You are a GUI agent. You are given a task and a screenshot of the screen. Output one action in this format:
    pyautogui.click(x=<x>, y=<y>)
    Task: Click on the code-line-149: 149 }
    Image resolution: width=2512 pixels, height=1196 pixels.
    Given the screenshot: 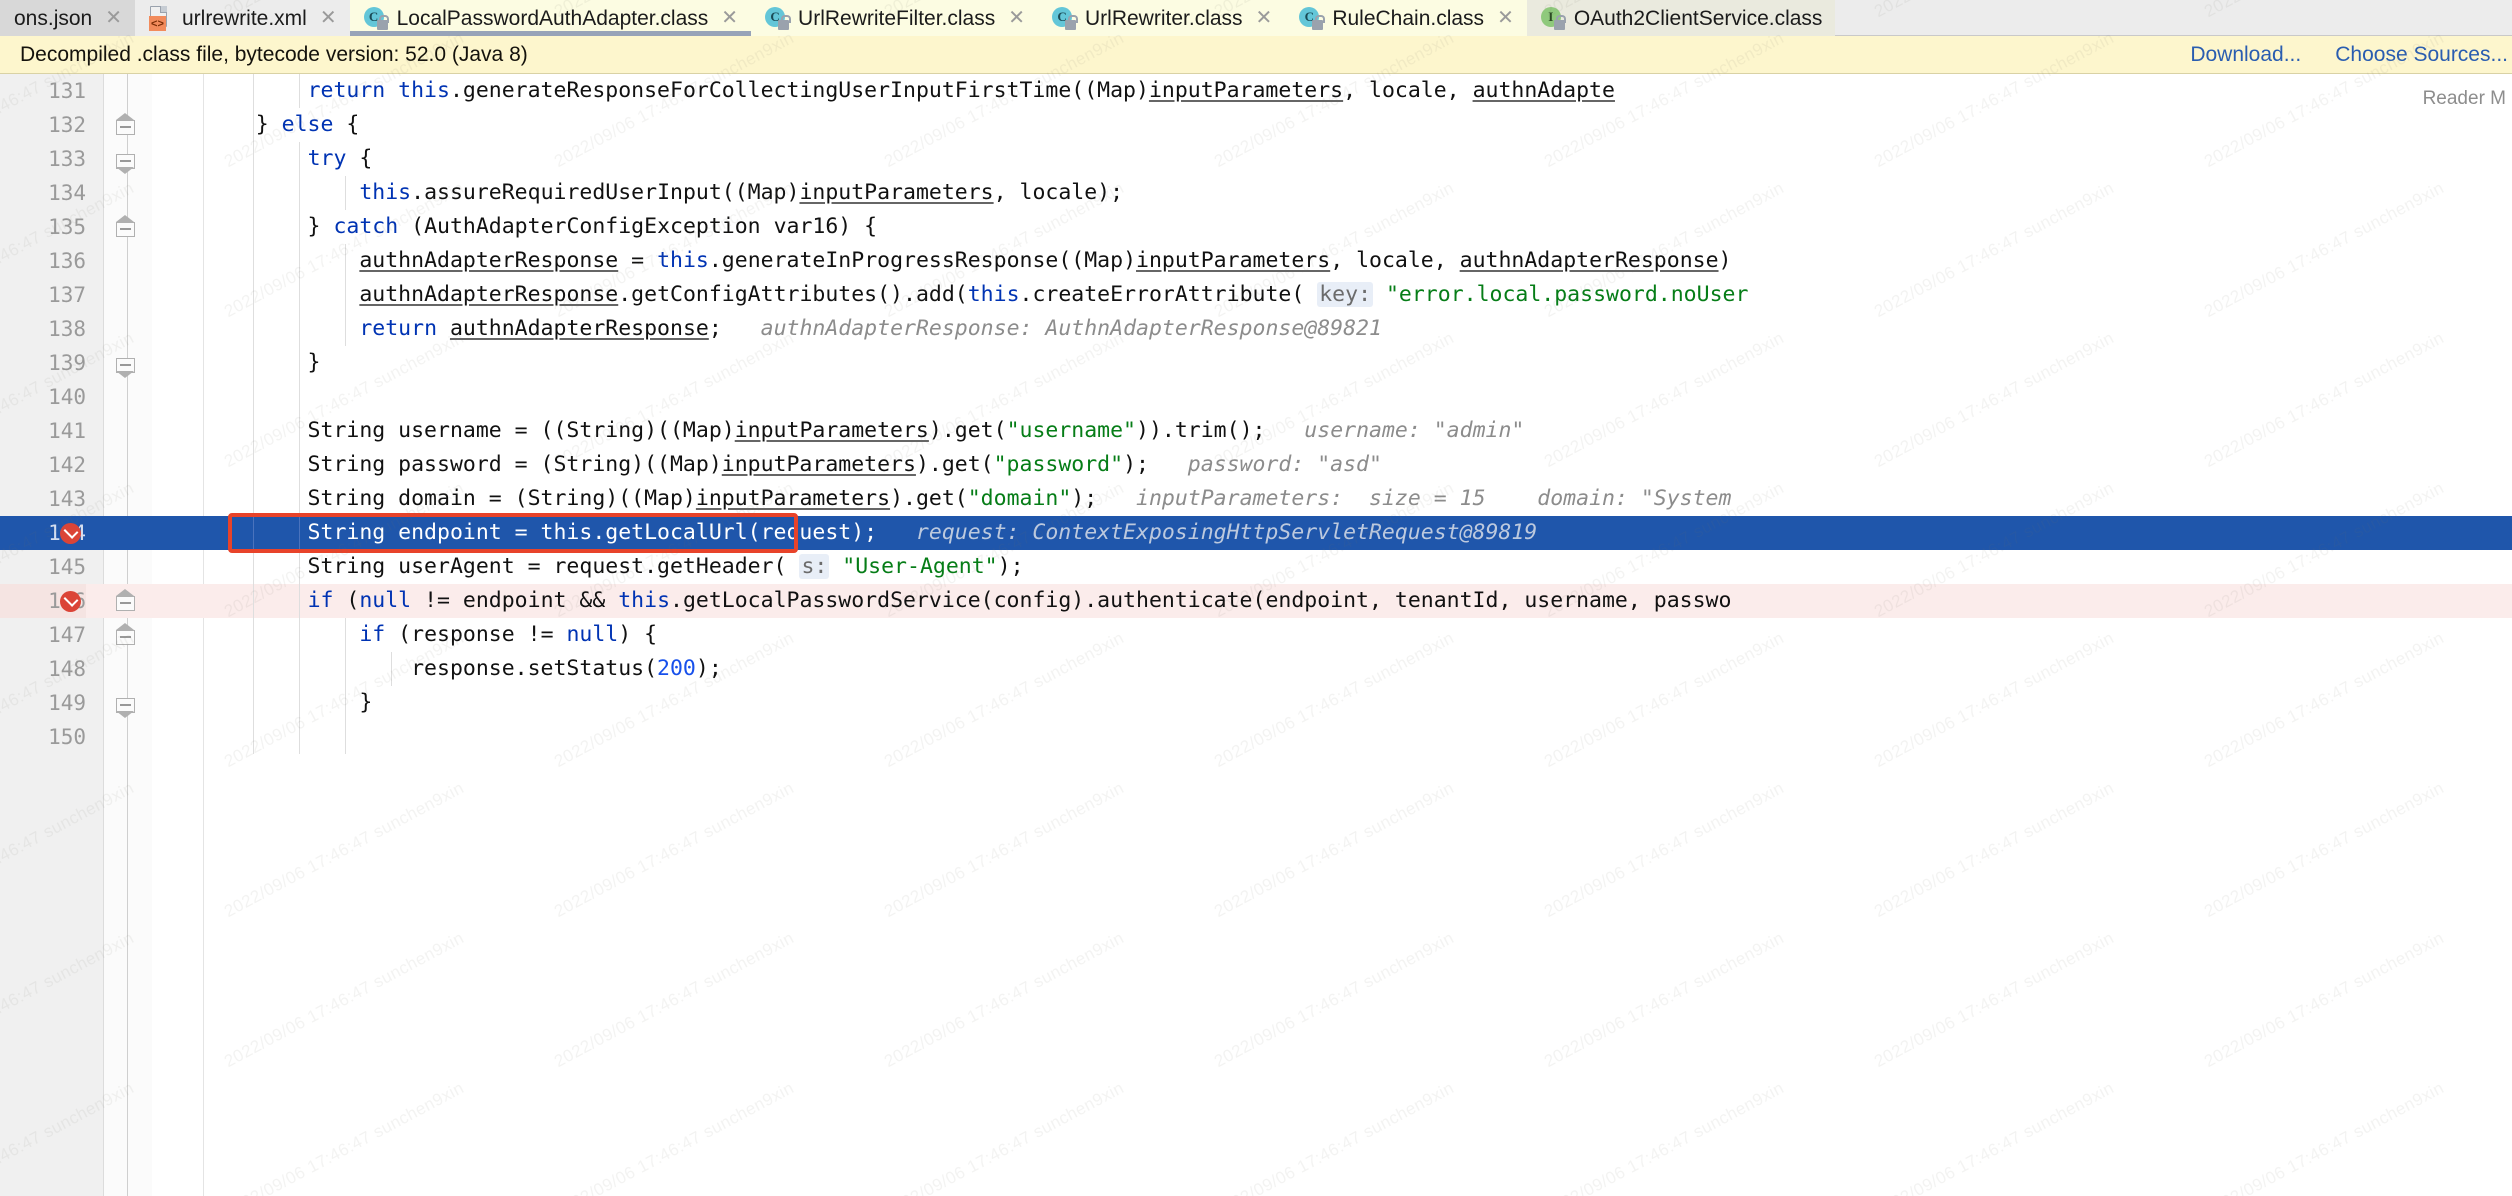 What is the action you would take?
    pyautogui.click(x=1256, y=703)
    